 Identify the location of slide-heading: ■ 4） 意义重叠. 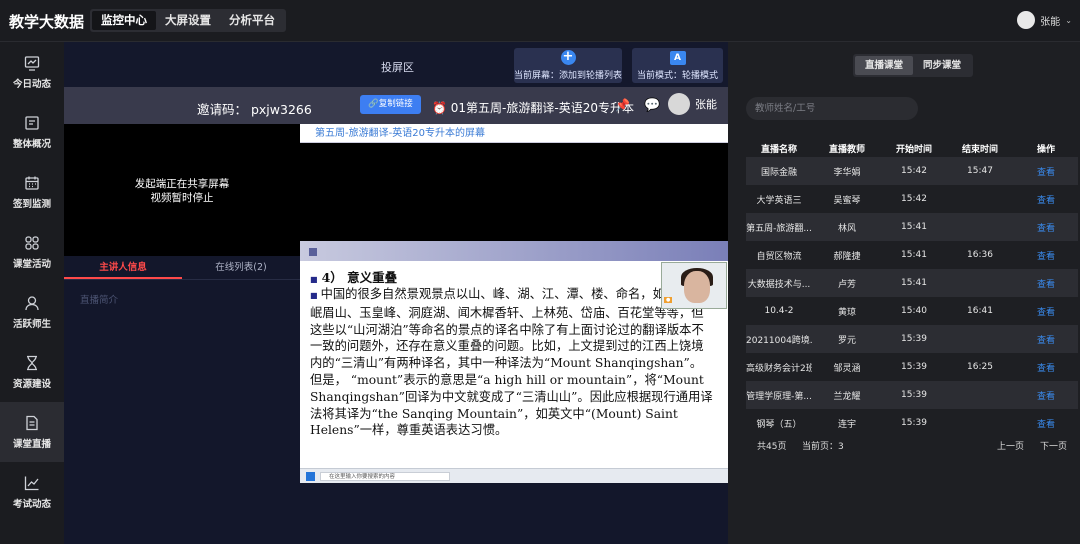
(353, 276).